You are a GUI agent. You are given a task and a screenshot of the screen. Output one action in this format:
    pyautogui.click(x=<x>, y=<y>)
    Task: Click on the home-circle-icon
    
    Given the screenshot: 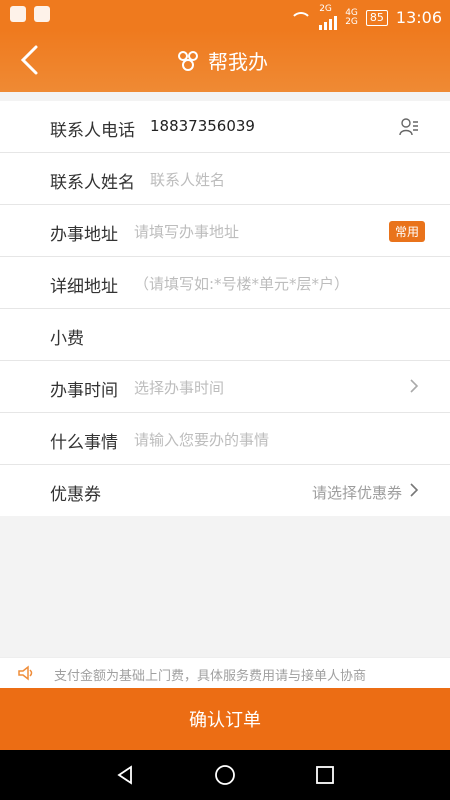 What is the action you would take?
    pyautogui.click(x=225, y=775)
    